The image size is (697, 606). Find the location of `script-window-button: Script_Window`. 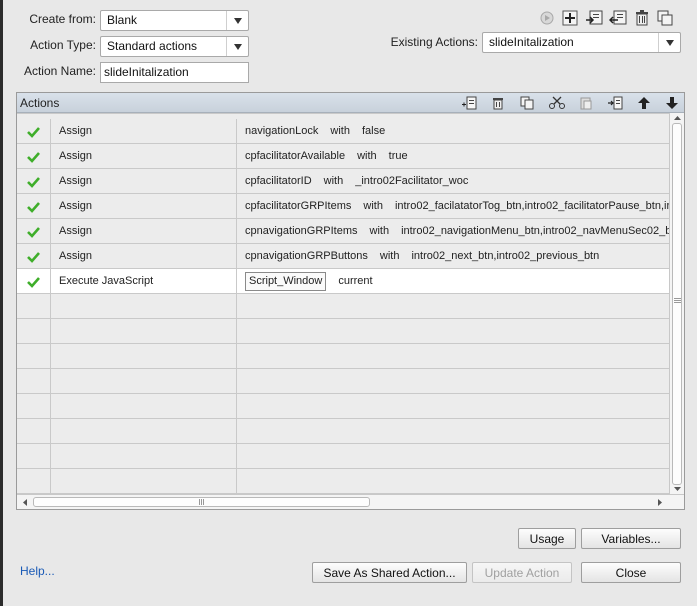

script-window-button: Script_Window is located at coordinates (286, 281).